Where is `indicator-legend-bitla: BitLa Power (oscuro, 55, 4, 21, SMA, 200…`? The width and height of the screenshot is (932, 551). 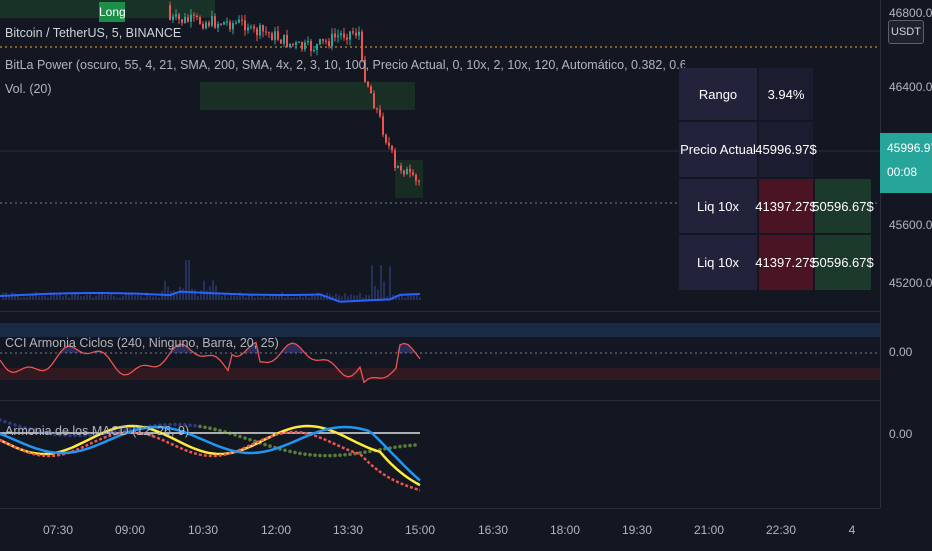
indicator-legend-bitla: BitLa Power (oscuro, 55, 4, 21, SMA, 200… is located at coordinates (345, 65).